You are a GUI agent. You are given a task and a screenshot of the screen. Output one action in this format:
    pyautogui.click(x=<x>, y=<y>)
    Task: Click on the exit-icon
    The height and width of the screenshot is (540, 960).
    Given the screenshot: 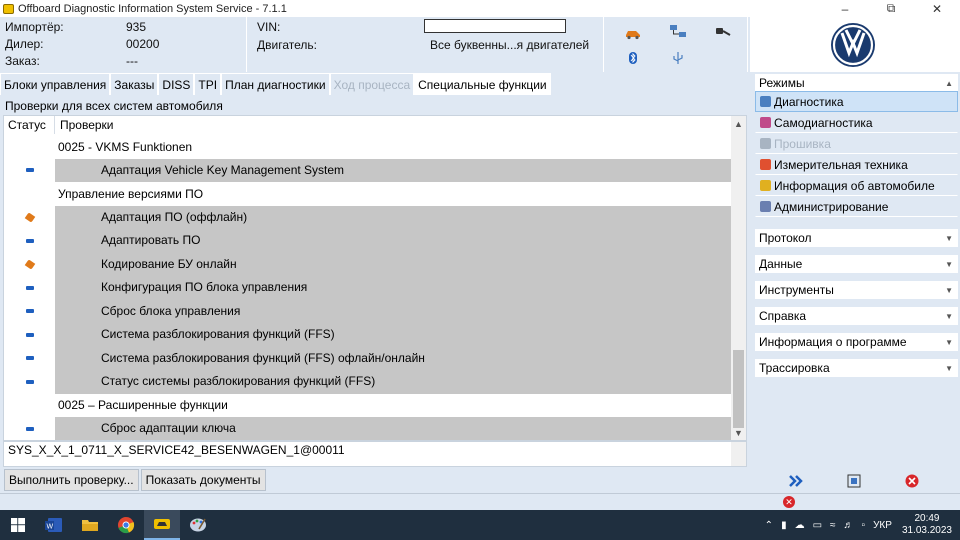 What is the action you would take?
    pyautogui.click(x=912, y=481)
    